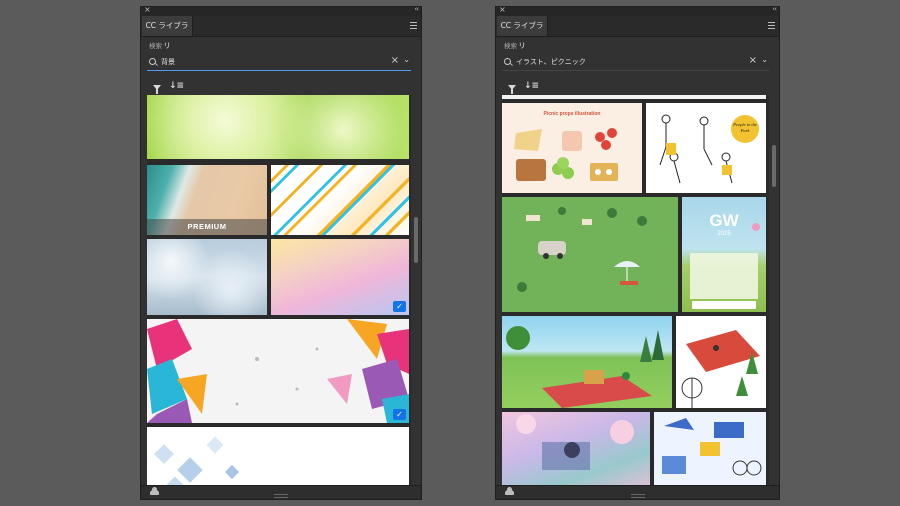  I want to click on lowpoly-art, so click(278, 371).